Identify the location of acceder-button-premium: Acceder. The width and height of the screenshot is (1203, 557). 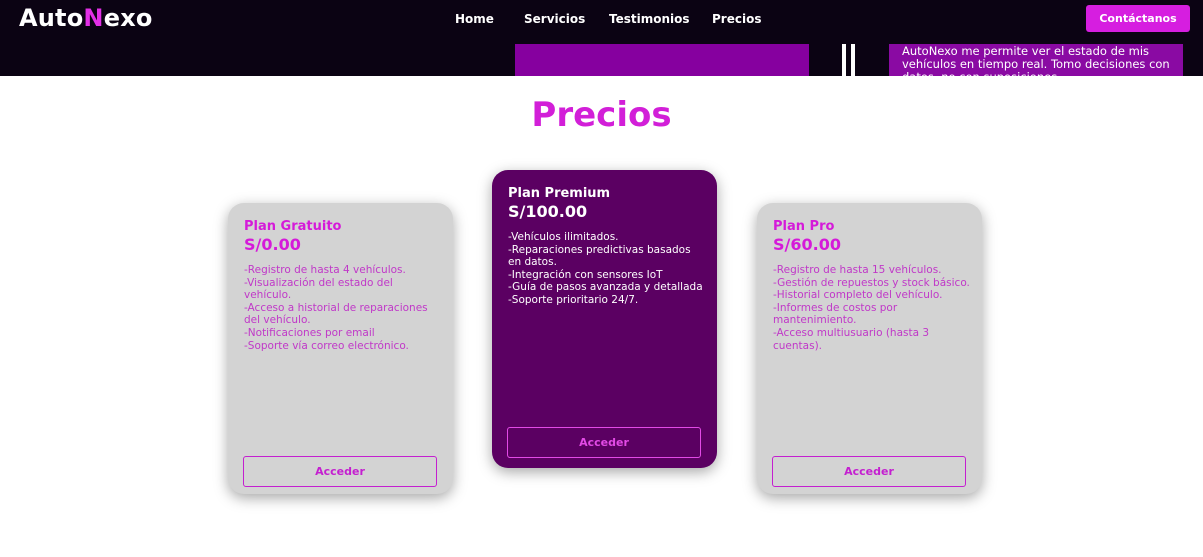
(604, 442).